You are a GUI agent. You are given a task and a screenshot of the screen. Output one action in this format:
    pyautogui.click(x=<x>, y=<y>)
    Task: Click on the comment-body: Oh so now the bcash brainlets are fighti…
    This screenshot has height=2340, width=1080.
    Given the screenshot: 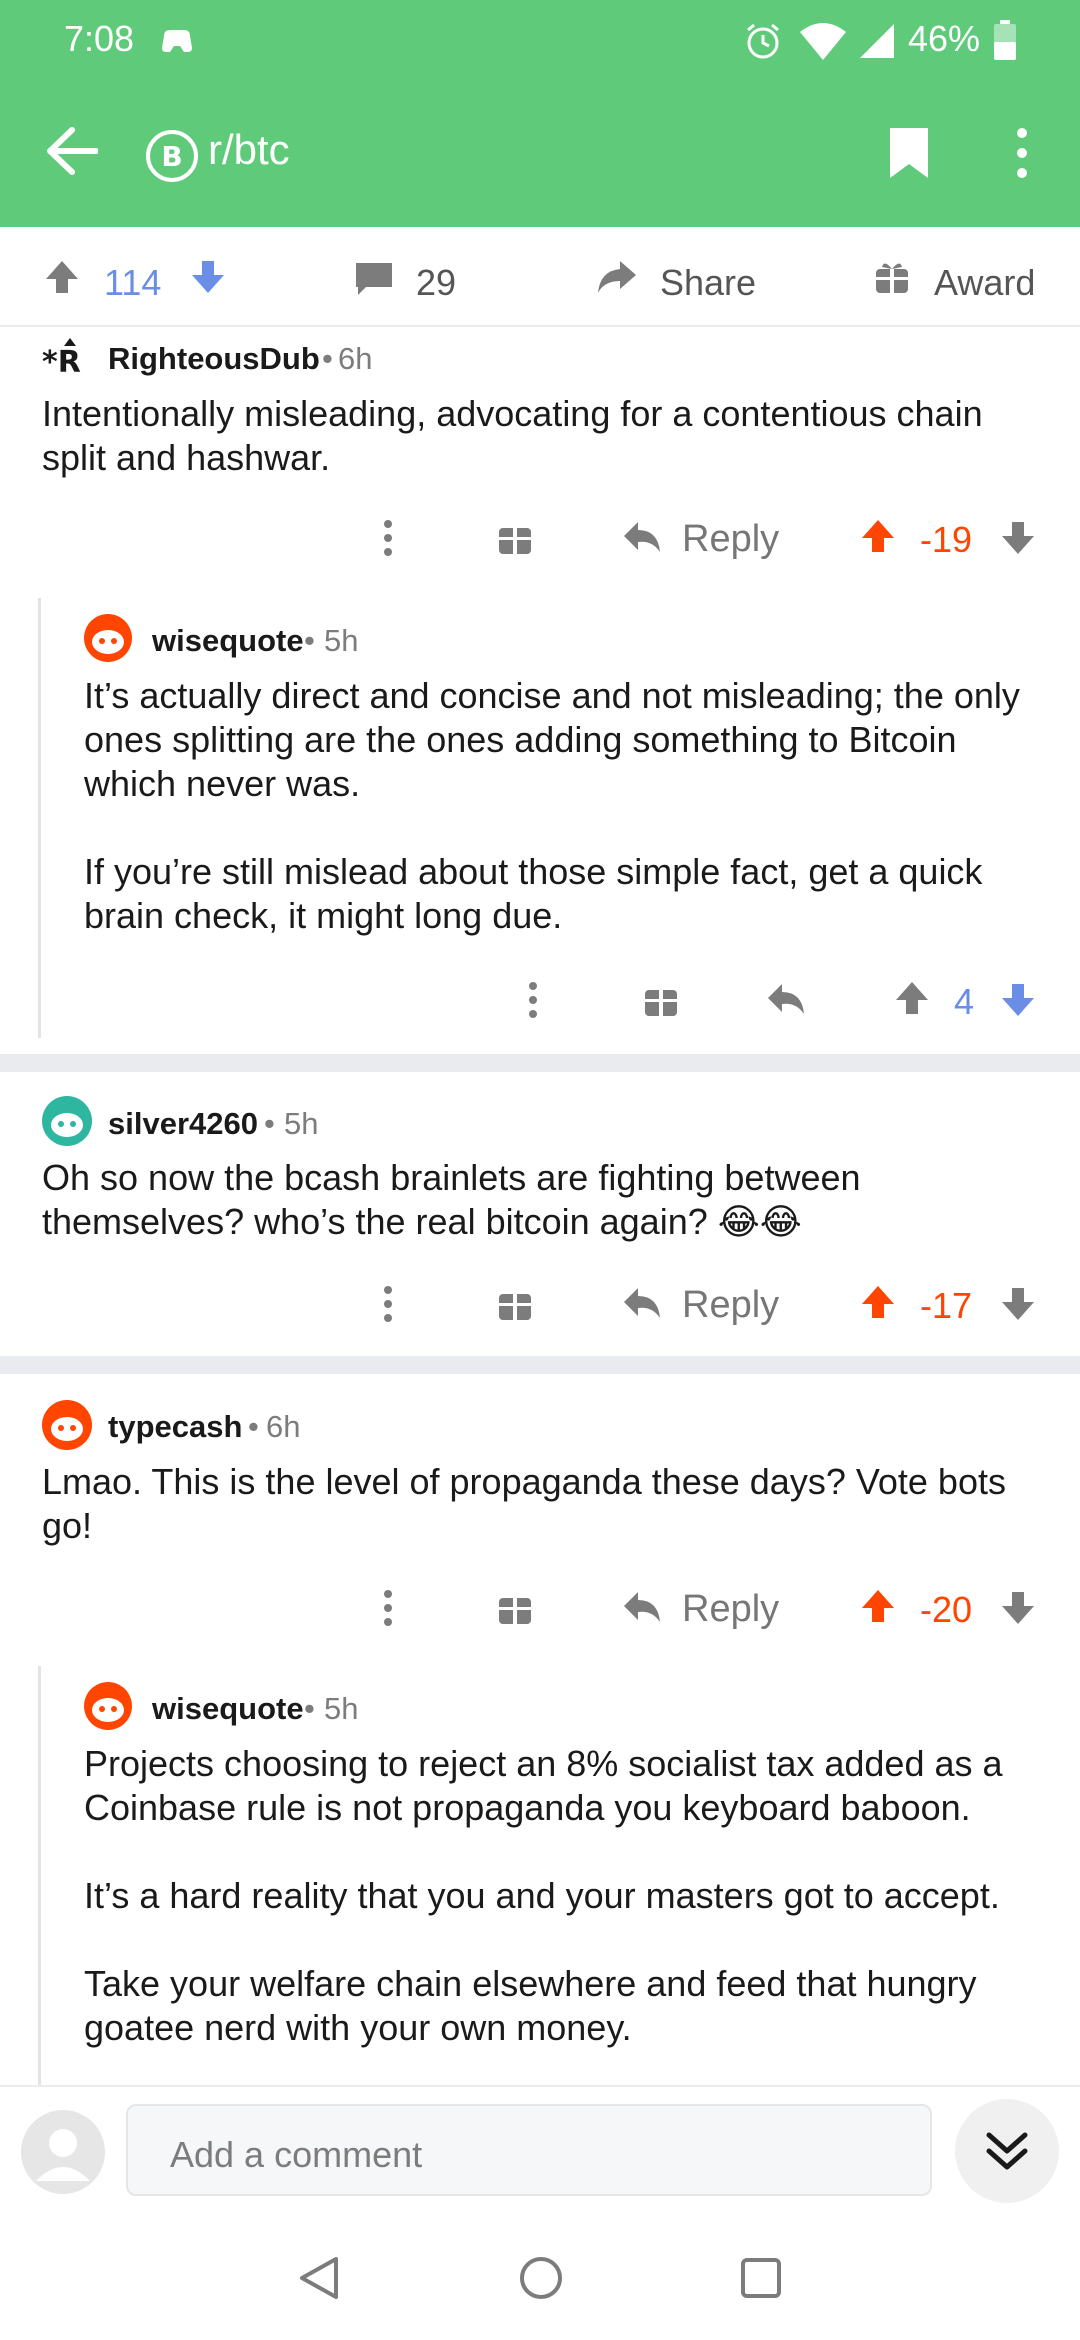 What is the action you would take?
    pyautogui.click(x=451, y=1199)
    